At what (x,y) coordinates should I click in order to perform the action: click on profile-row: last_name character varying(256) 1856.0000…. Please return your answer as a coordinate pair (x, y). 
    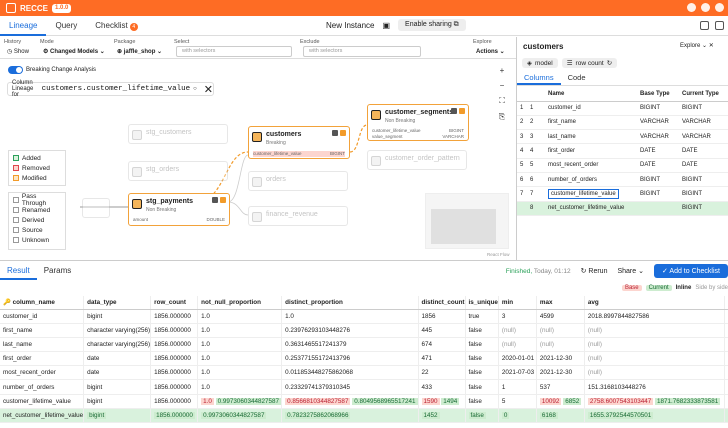
    Looking at the image, I should click on (364, 345).